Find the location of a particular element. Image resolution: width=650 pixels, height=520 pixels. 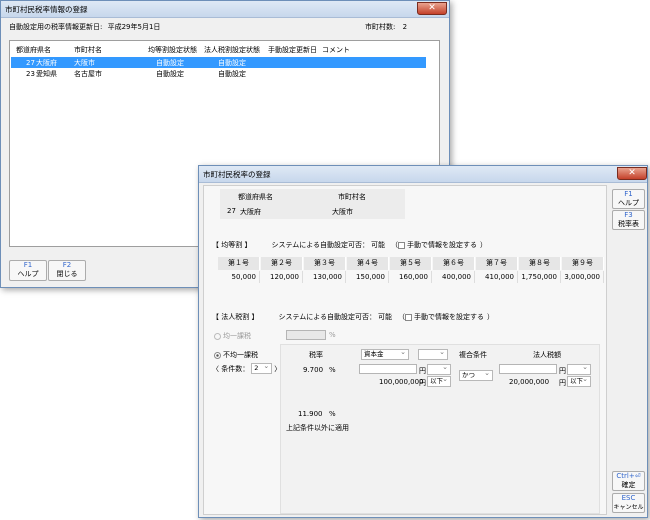

tax-amount-header: 法人税額 is located at coordinates (547, 355).